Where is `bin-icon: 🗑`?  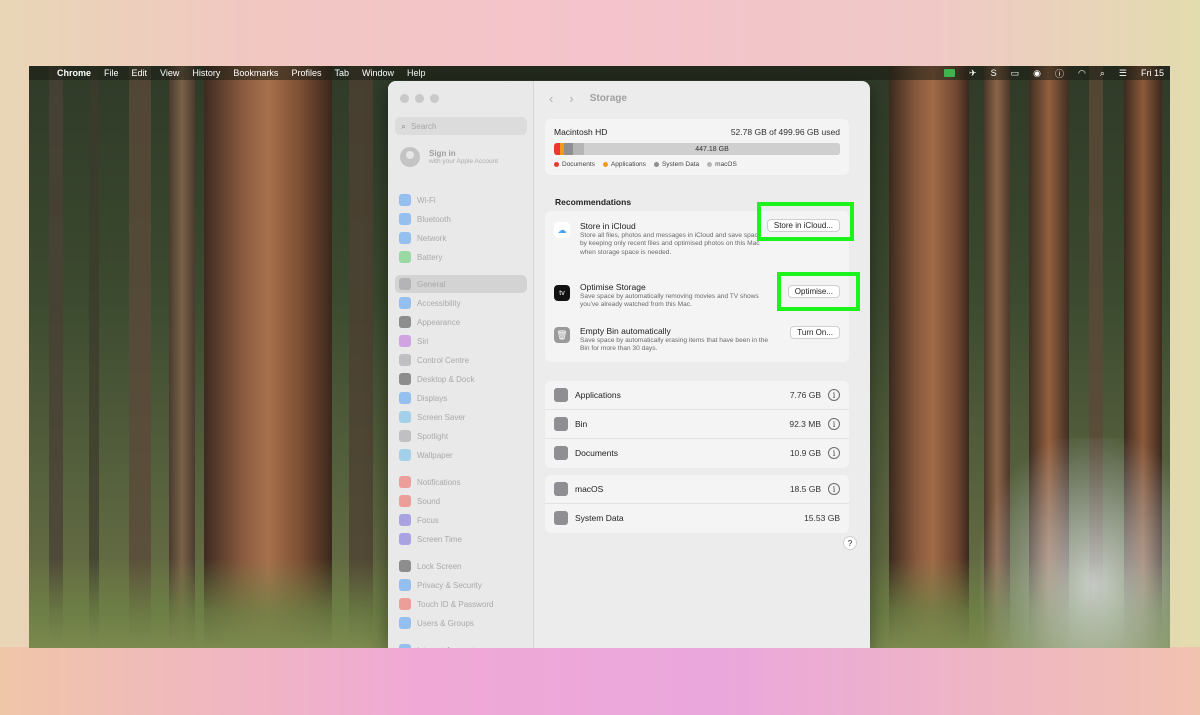
bin-icon: 🗑 is located at coordinates (562, 335).